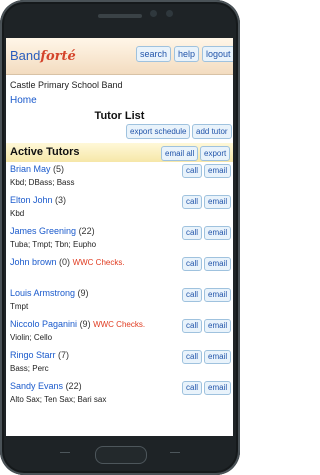 Image resolution: width=320 pixels, height=475 pixels. What do you see at coordinates (42, 182) in the screenshot?
I see `tutor-instruments: Kbd; DBass; Bass` at bounding box center [42, 182].